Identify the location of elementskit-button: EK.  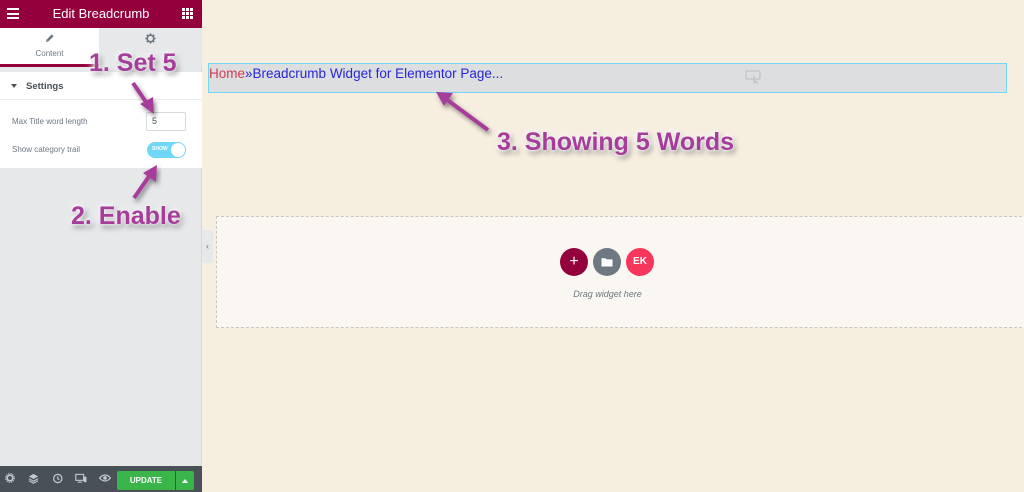
(640, 262).